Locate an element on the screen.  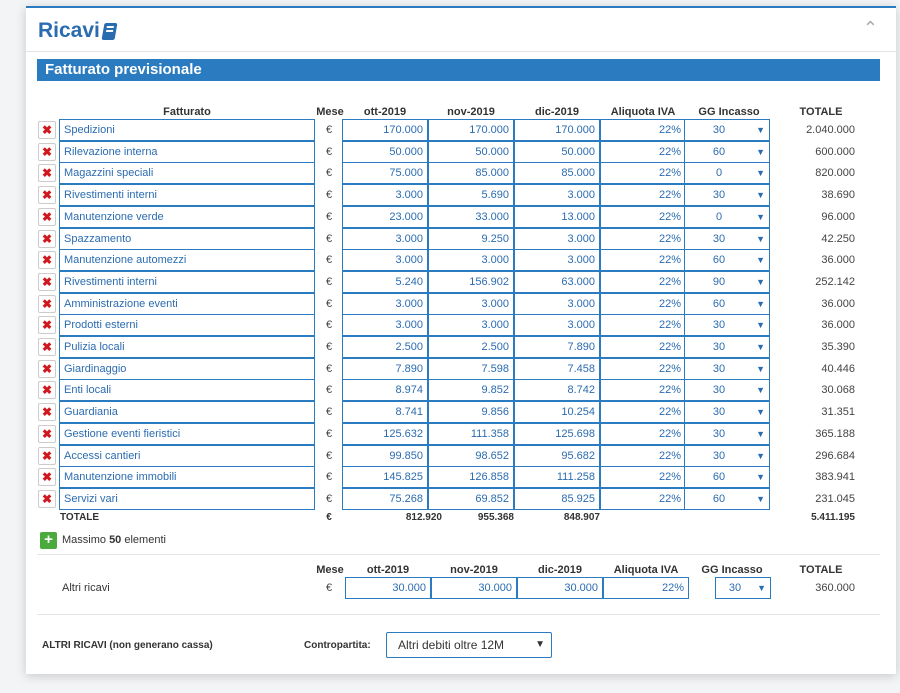
row-gg-select: 90 ▼ is located at coordinates (727, 282).